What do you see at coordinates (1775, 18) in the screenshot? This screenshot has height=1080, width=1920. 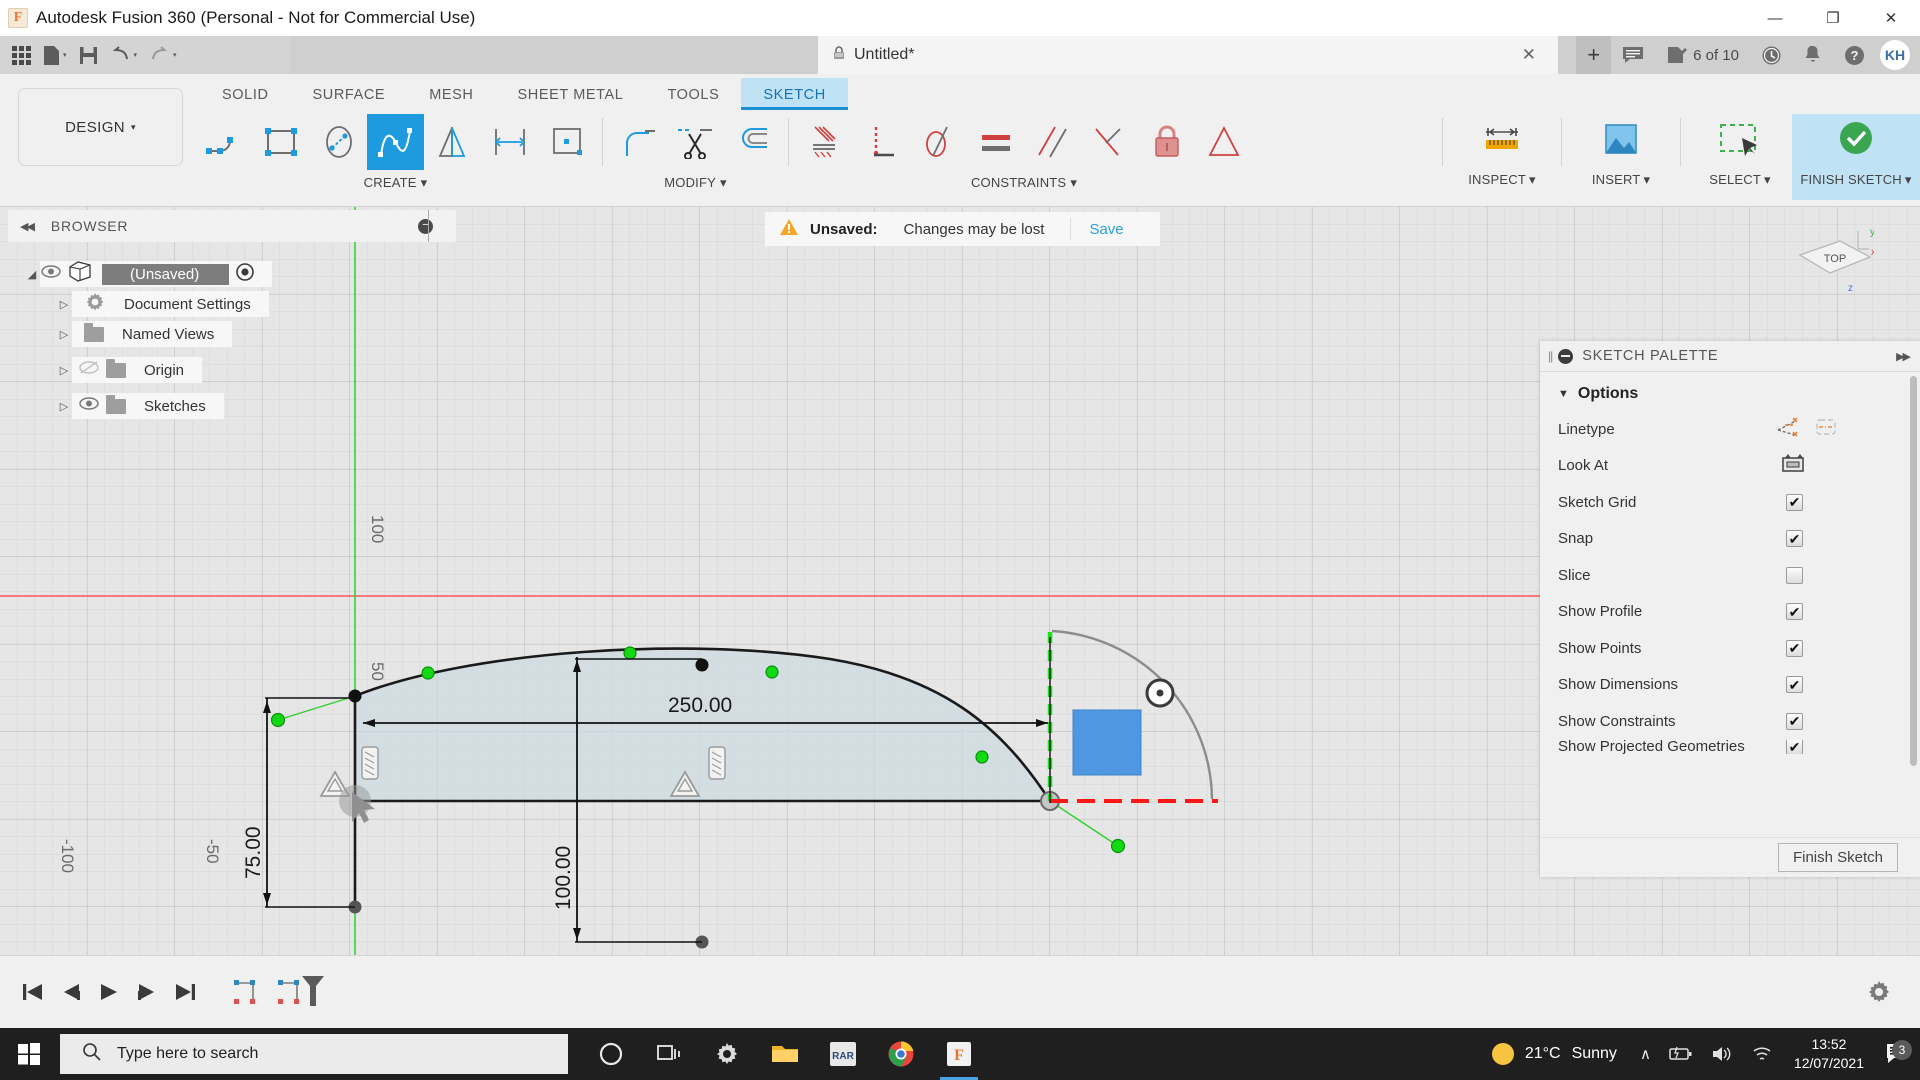 I see `minimize-button: —` at bounding box center [1775, 18].